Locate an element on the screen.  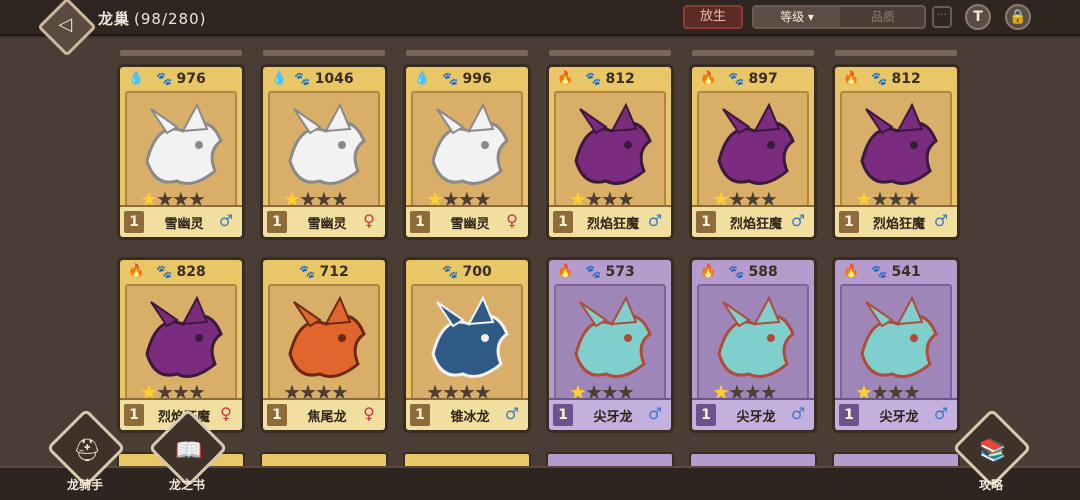
dragon-card: 🔥 🐾828 ★★★★ 1 烈焰狂魔 ♀ is located at coordinates (181, 345).